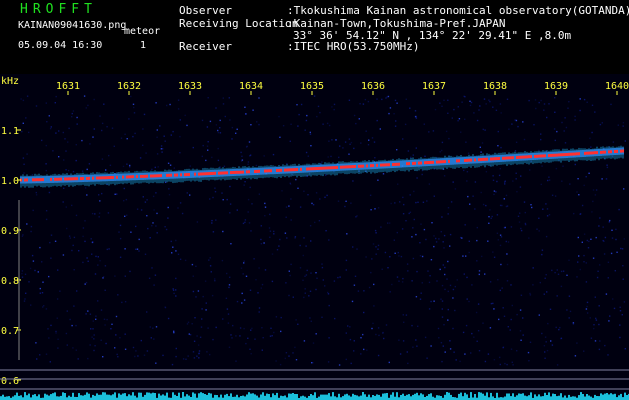  I want to click on x-tick-label: 1635, so click(312, 86).